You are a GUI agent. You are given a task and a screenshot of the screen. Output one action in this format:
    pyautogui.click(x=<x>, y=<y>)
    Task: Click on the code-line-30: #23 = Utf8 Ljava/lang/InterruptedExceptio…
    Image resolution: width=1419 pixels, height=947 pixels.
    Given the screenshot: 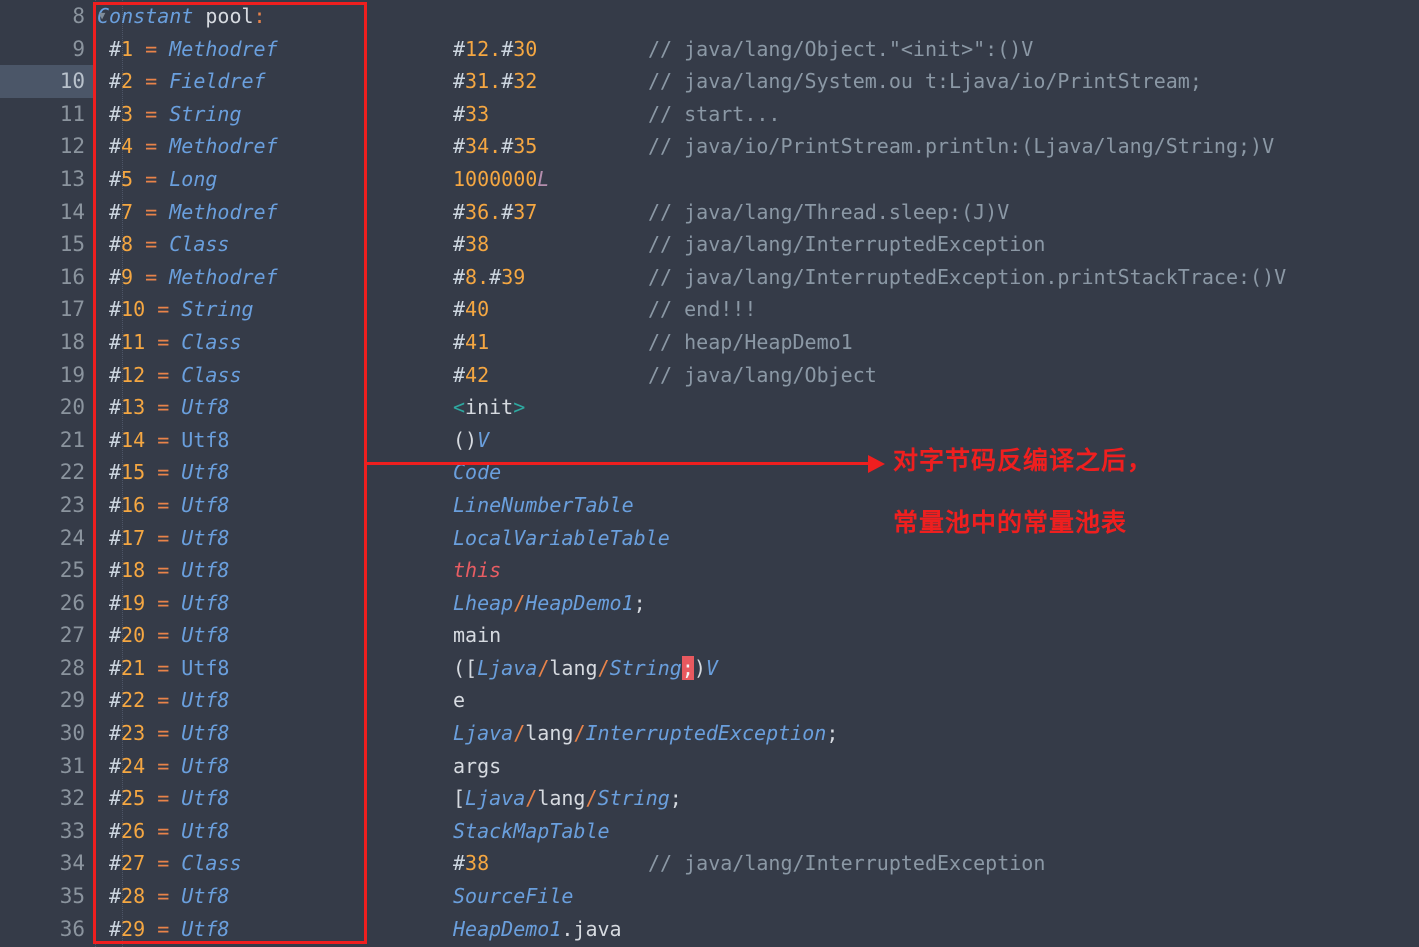 What is the action you would take?
    pyautogui.click(x=756, y=733)
    